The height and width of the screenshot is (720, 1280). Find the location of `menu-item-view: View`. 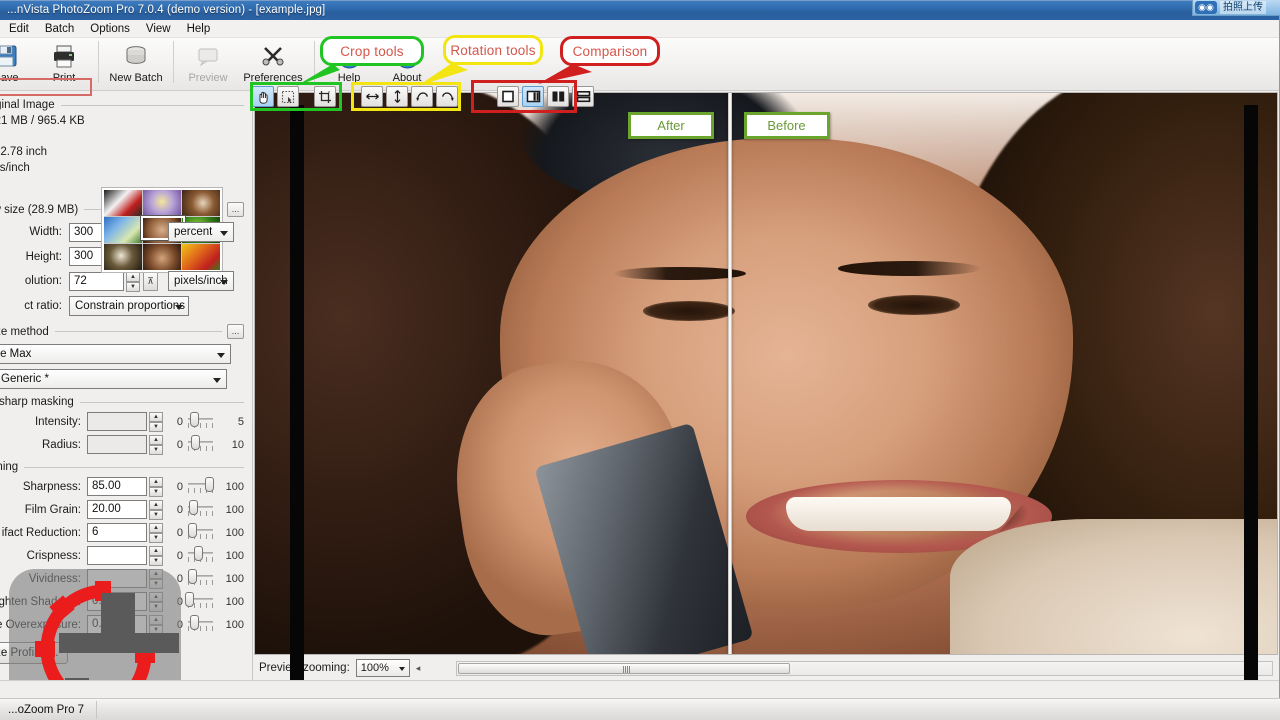

menu-item-view: View is located at coordinates (158, 29).